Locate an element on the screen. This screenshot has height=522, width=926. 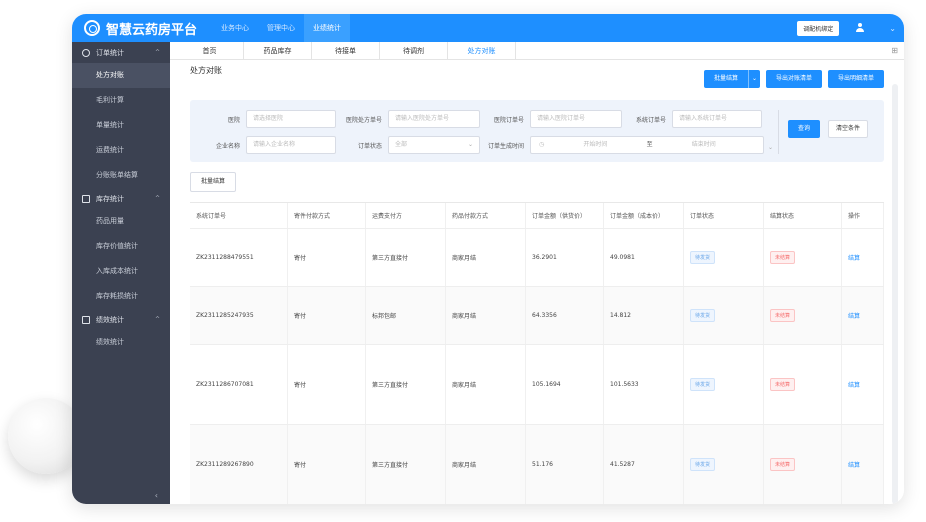
cell-freight: 标邦包邮 is located at coordinates (406, 315).